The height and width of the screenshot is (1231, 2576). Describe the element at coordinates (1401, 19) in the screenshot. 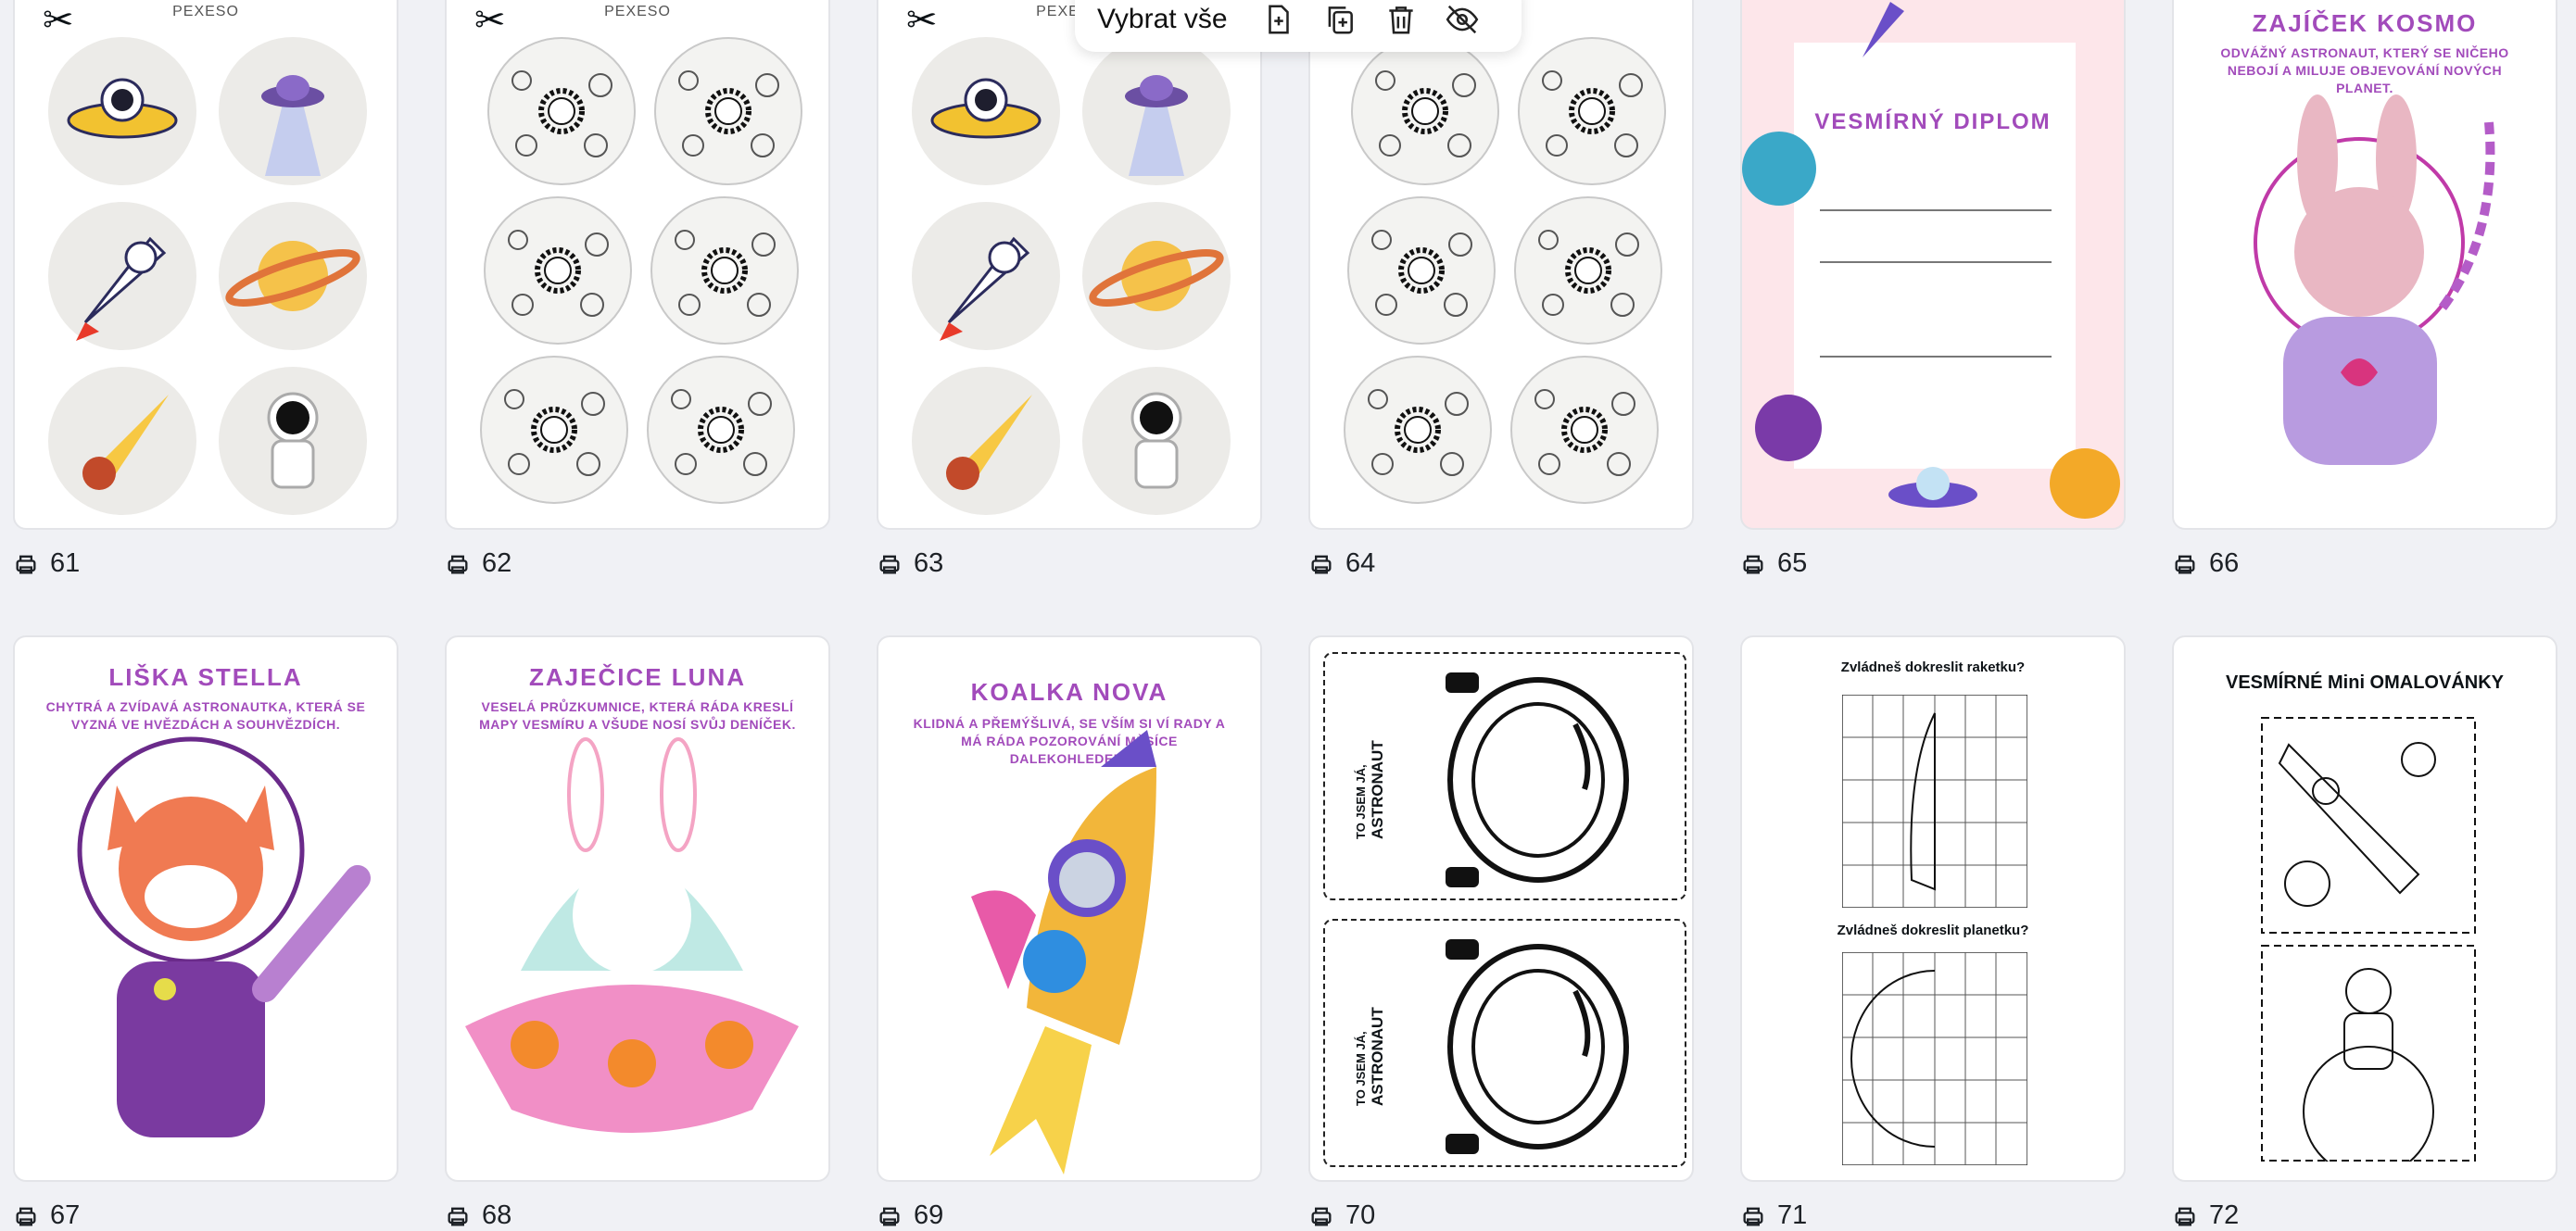

I see `trash-icon` at that location.